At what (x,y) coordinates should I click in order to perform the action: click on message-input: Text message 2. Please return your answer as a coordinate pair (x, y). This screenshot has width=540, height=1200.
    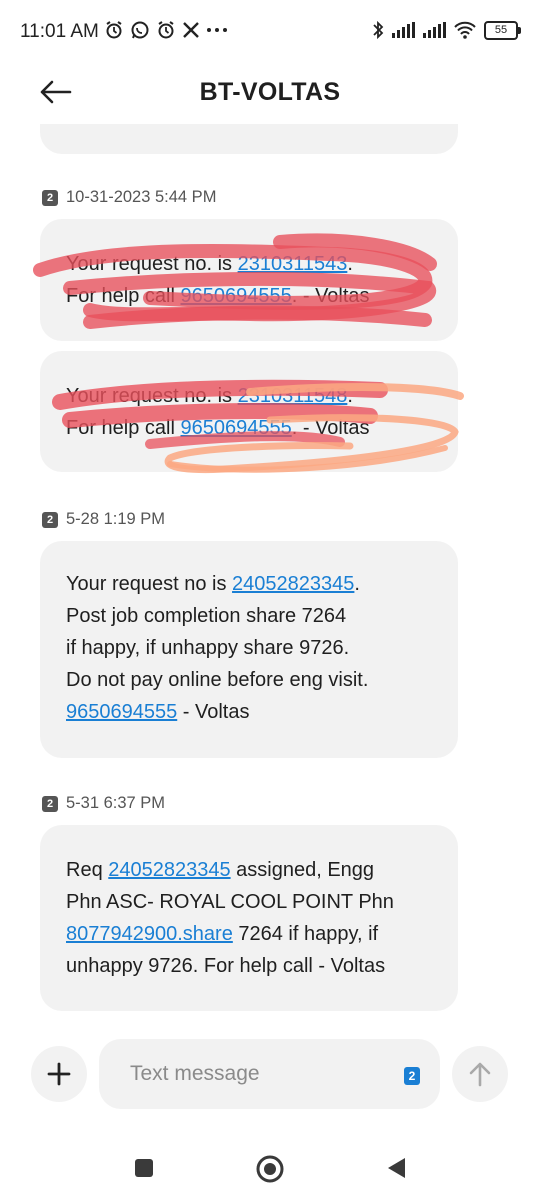
    Looking at the image, I should click on (269, 1074).